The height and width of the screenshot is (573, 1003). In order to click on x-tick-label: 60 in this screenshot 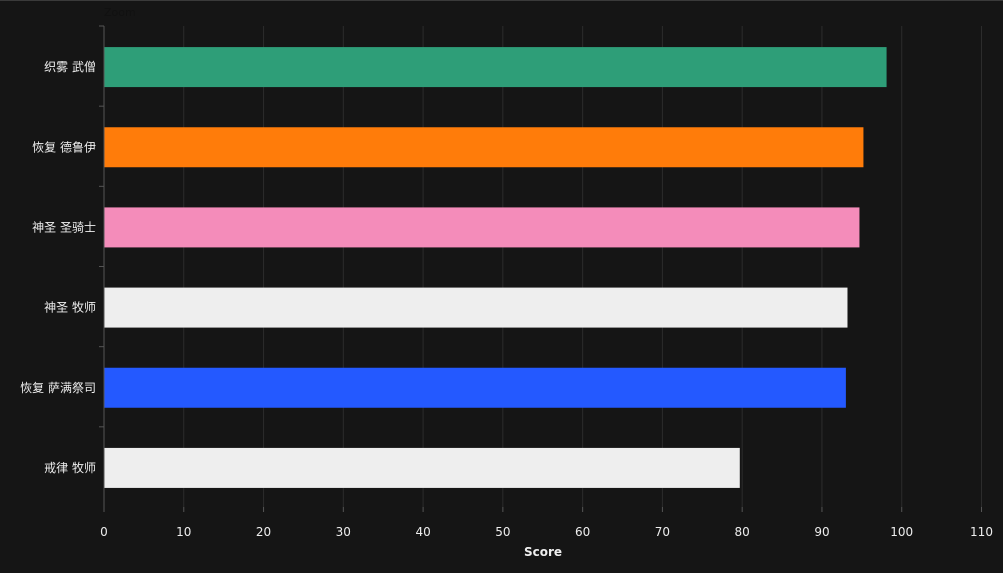, I will do `click(582, 532)`.